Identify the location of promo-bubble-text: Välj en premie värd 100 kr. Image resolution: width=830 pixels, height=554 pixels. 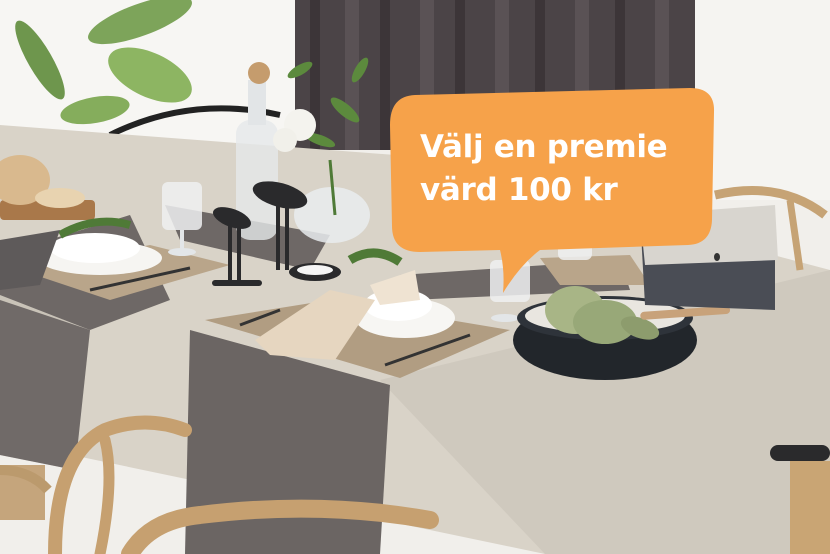
(565, 169).